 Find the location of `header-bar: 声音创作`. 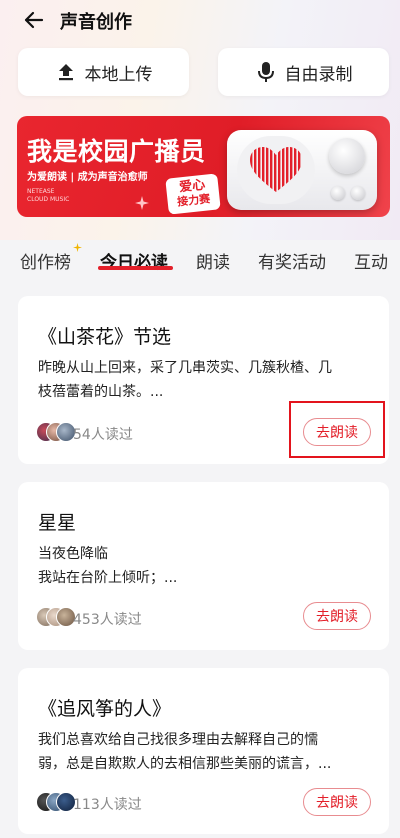

header-bar: 声音创作 is located at coordinates (200, 20).